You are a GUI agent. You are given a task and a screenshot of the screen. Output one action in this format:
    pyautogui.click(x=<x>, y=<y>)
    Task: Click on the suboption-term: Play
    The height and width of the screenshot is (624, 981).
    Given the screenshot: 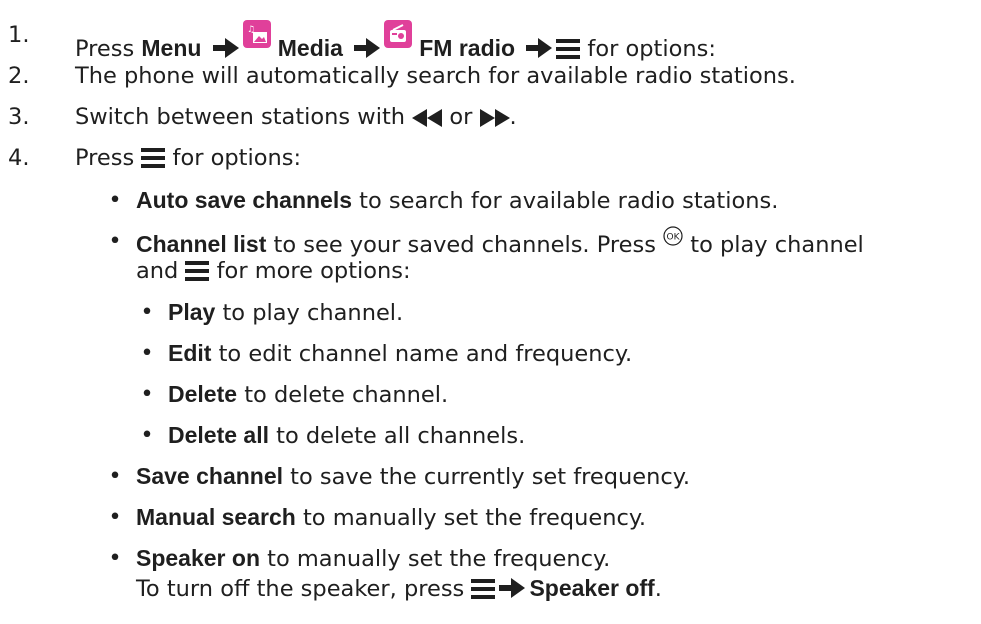 What is the action you would take?
    pyautogui.click(x=192, y=312)
    